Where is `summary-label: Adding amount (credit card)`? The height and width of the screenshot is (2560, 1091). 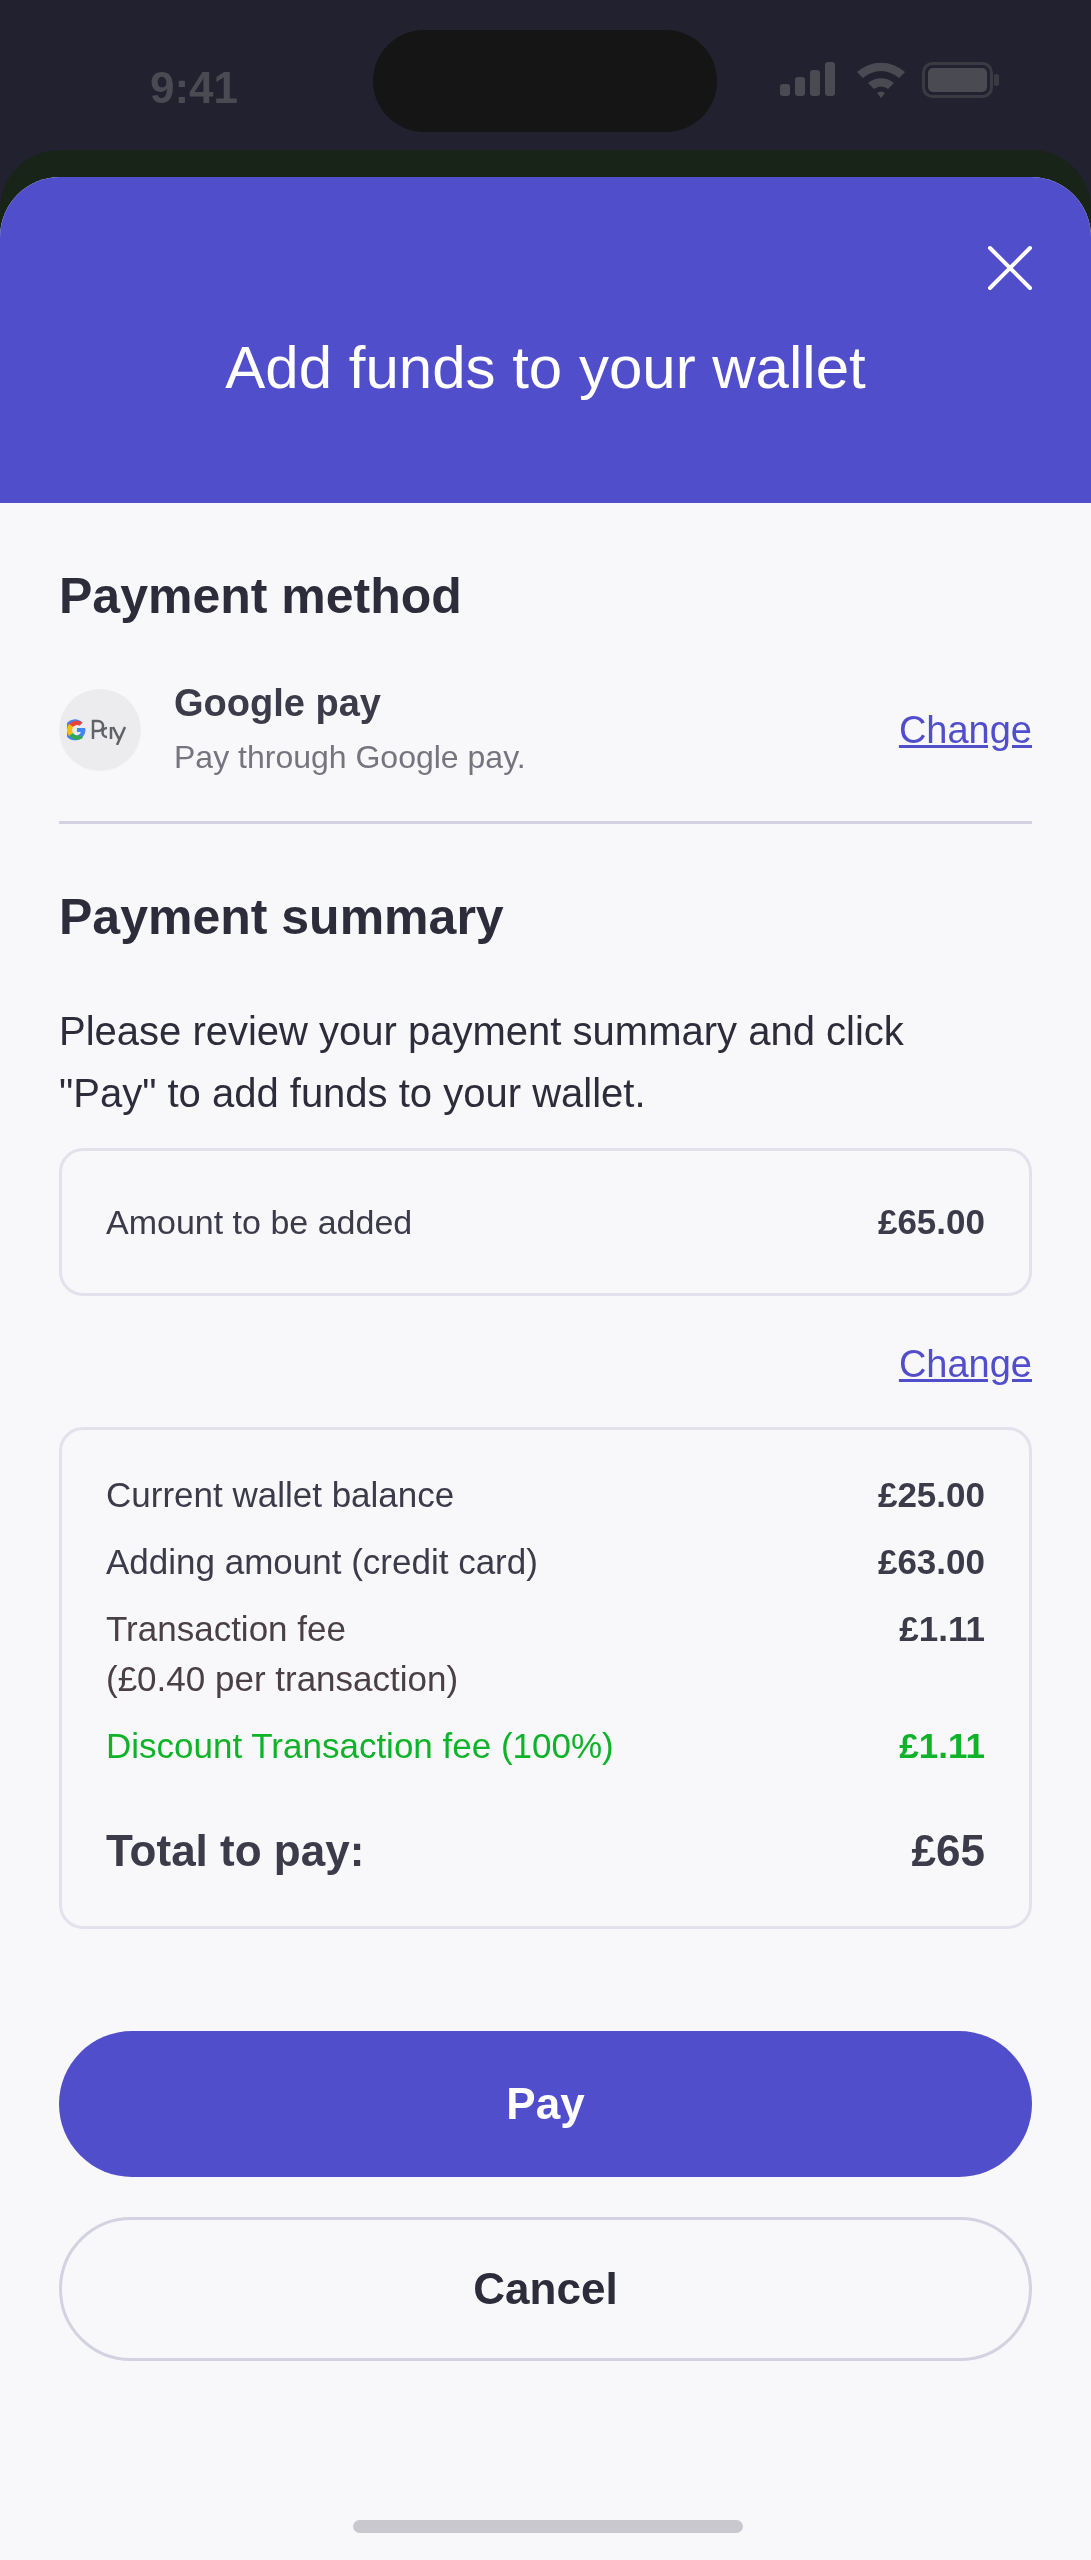 summary-label: Adding amount (credit card) is located at coordinates (322, 1562).